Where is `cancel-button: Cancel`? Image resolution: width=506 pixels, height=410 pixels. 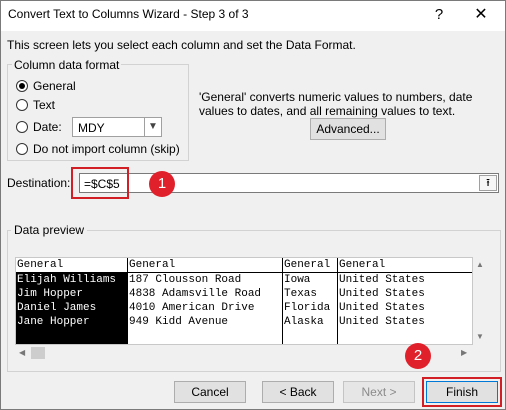
cancel-button: Cancel is located at coordinates (210, 392).